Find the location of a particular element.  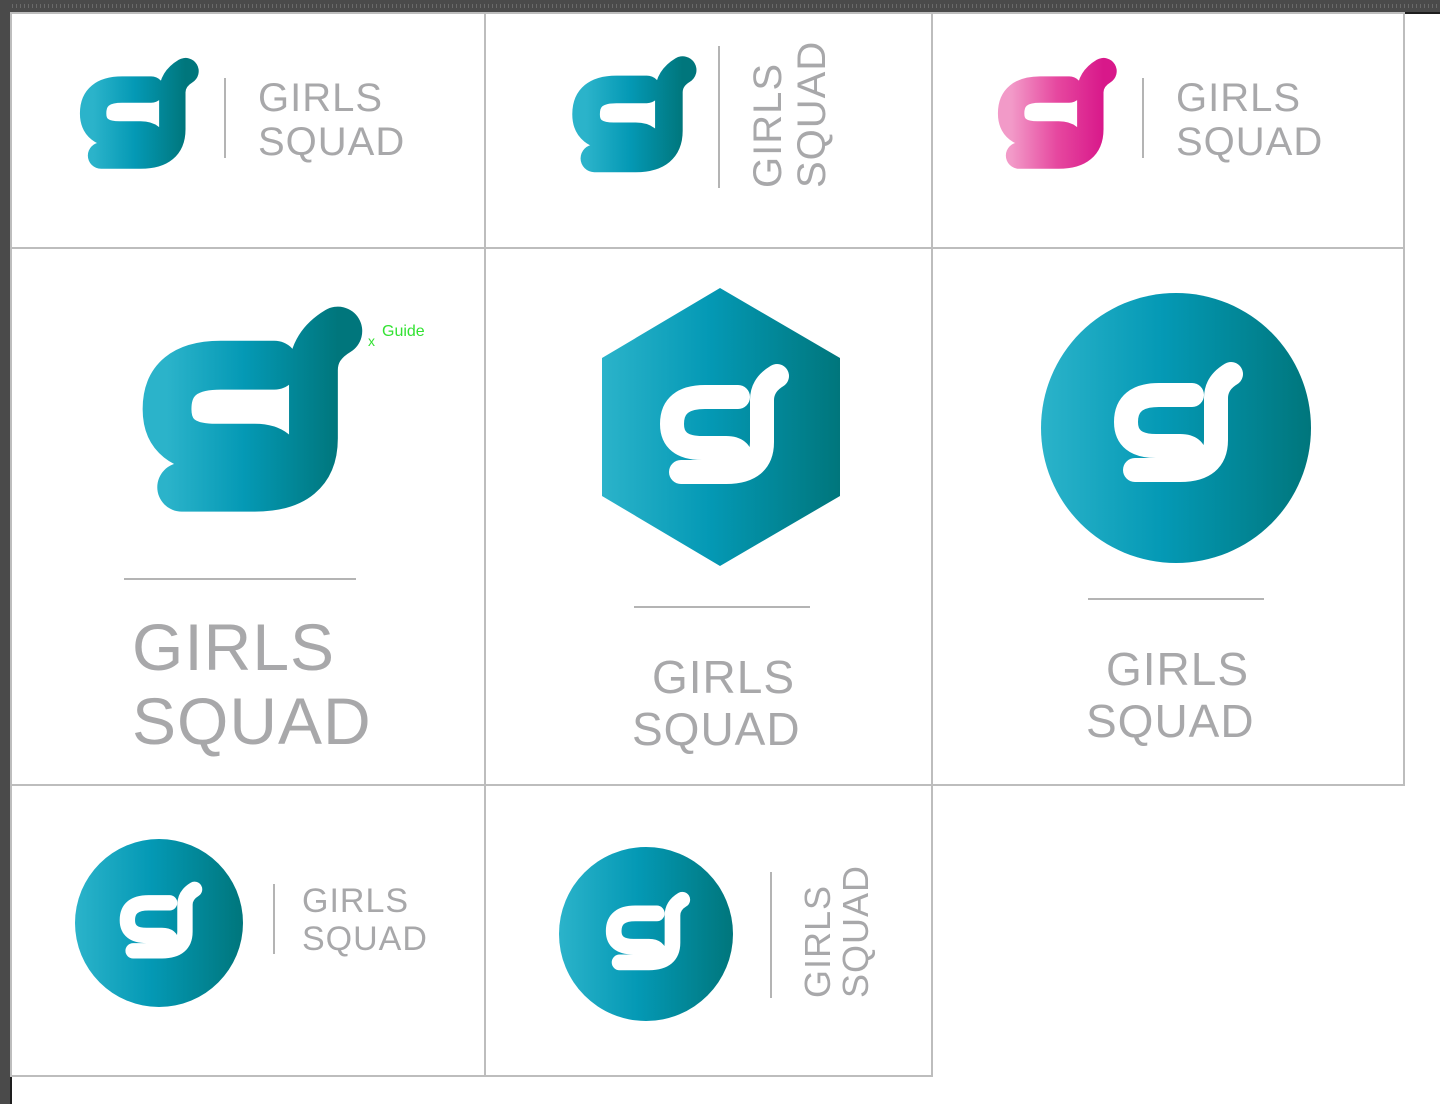

guide-marker: x is located at coordinates (371, 341).